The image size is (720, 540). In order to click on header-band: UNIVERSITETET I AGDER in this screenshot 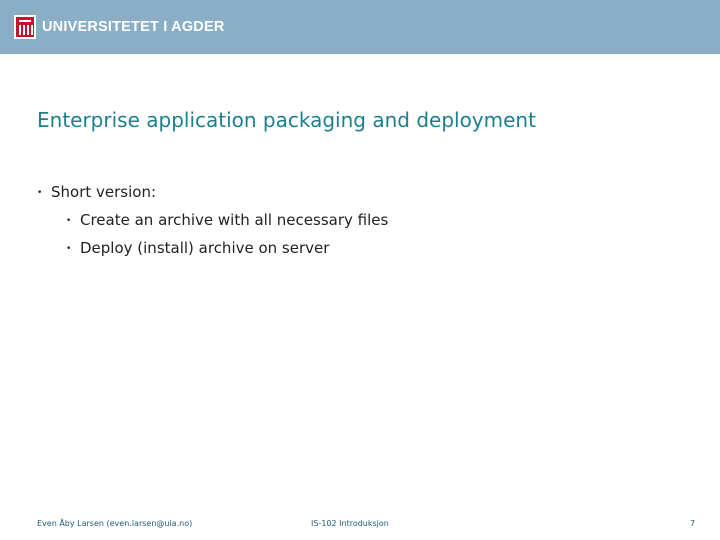, I will do `click(360, 27)`.